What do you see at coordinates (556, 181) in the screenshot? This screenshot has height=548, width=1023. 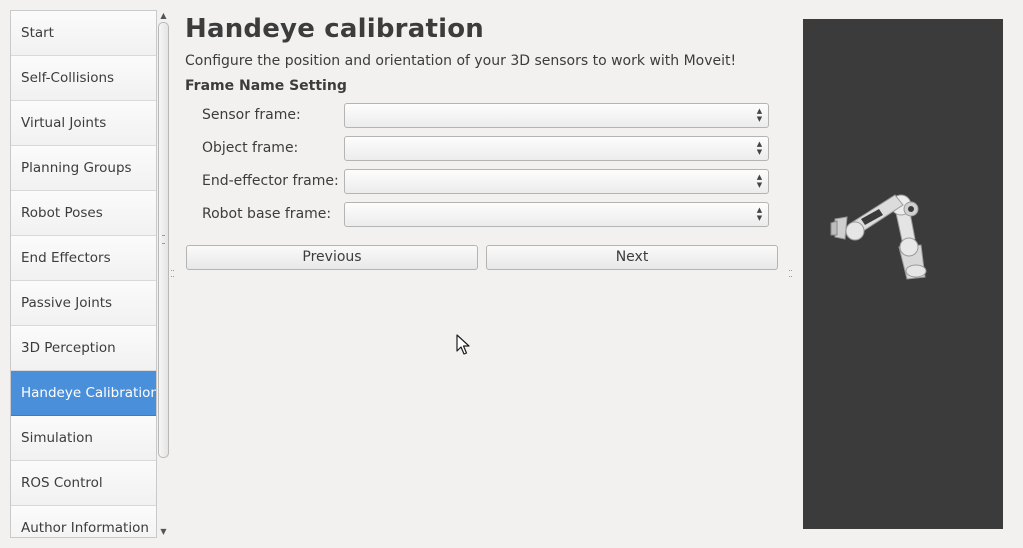 I see `end-effector-frame-combobox: ▲ ▼` at bounding box center [556, 181].